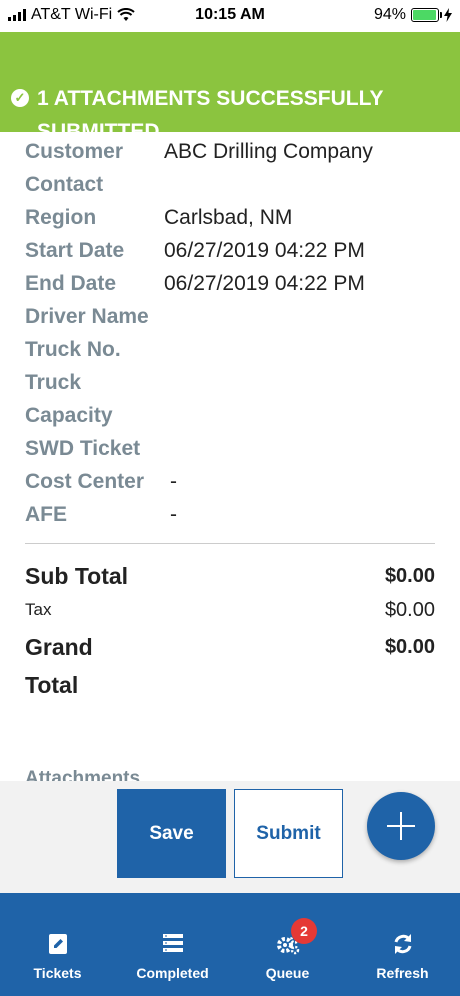  I want to click on list-icon, so click(172, 943).